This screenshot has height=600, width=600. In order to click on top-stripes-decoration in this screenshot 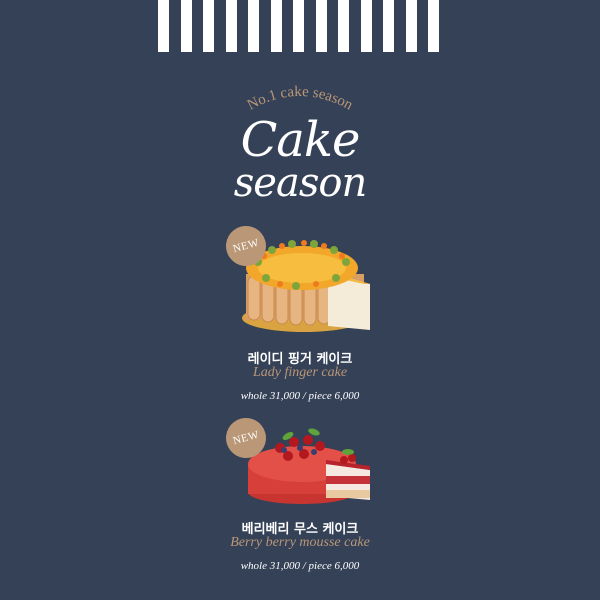, I will do `click(305, 26)`.